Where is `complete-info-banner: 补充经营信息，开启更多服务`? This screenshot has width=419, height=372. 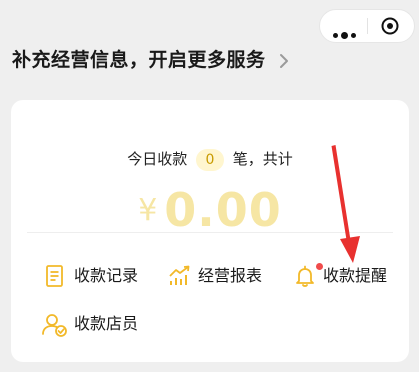 complete-info-banner: 补充经营信息，开启更多服务 is located at coordinates (150, 60).